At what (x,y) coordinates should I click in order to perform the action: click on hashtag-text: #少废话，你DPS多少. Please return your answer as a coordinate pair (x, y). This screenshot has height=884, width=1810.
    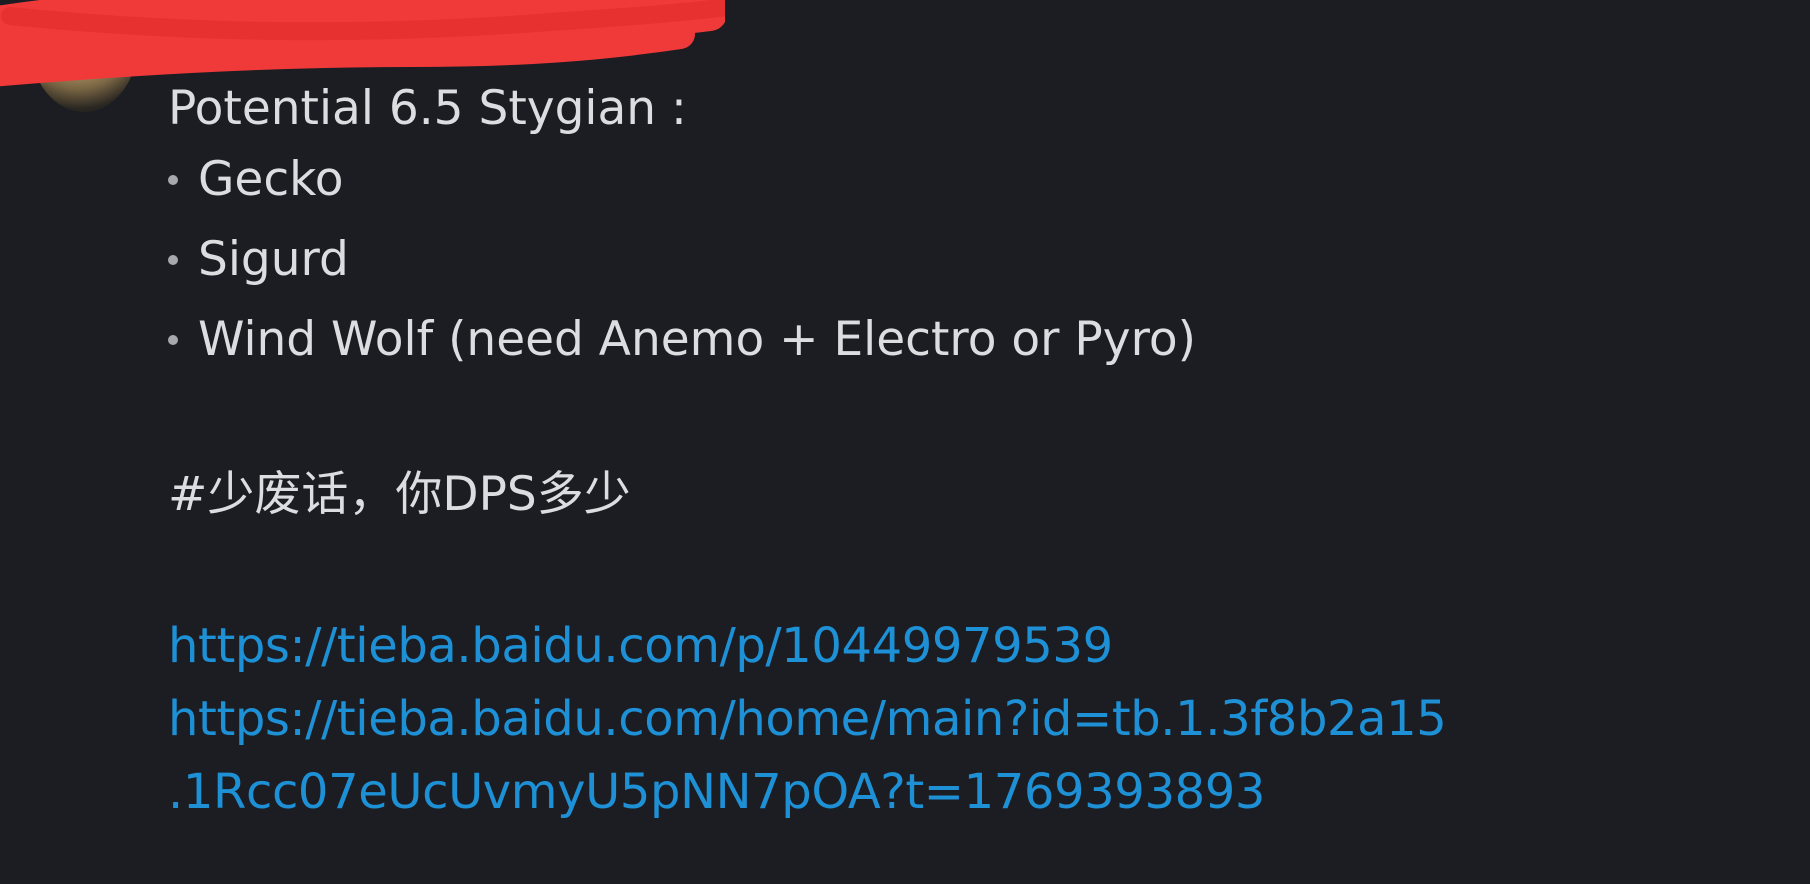
    Looking at the image, I should click on (399, 494).